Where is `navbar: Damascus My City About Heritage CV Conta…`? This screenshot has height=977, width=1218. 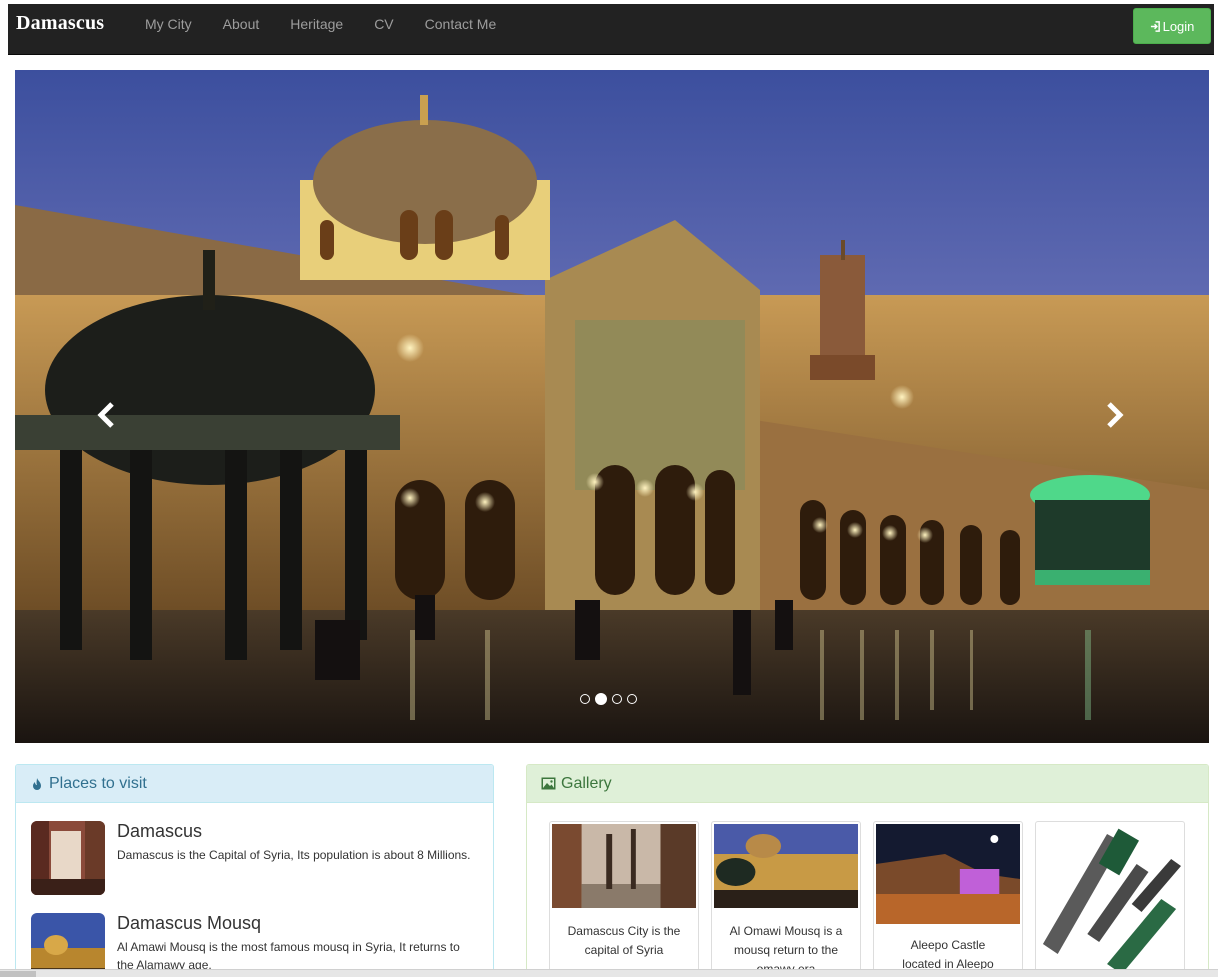 navbar: Damascus My City About Heritage CV Conta… is located at coordinates (611, 29).